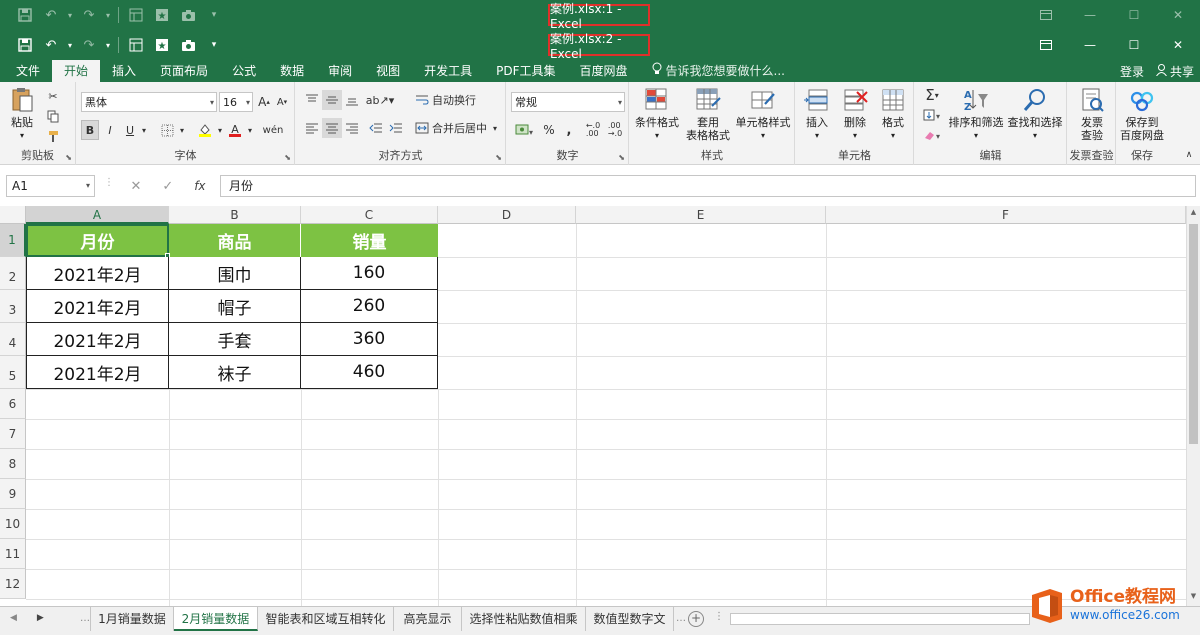 This screenshot has height=635, width=1200. I want to click on column-header-a: A, so click(97, 215).